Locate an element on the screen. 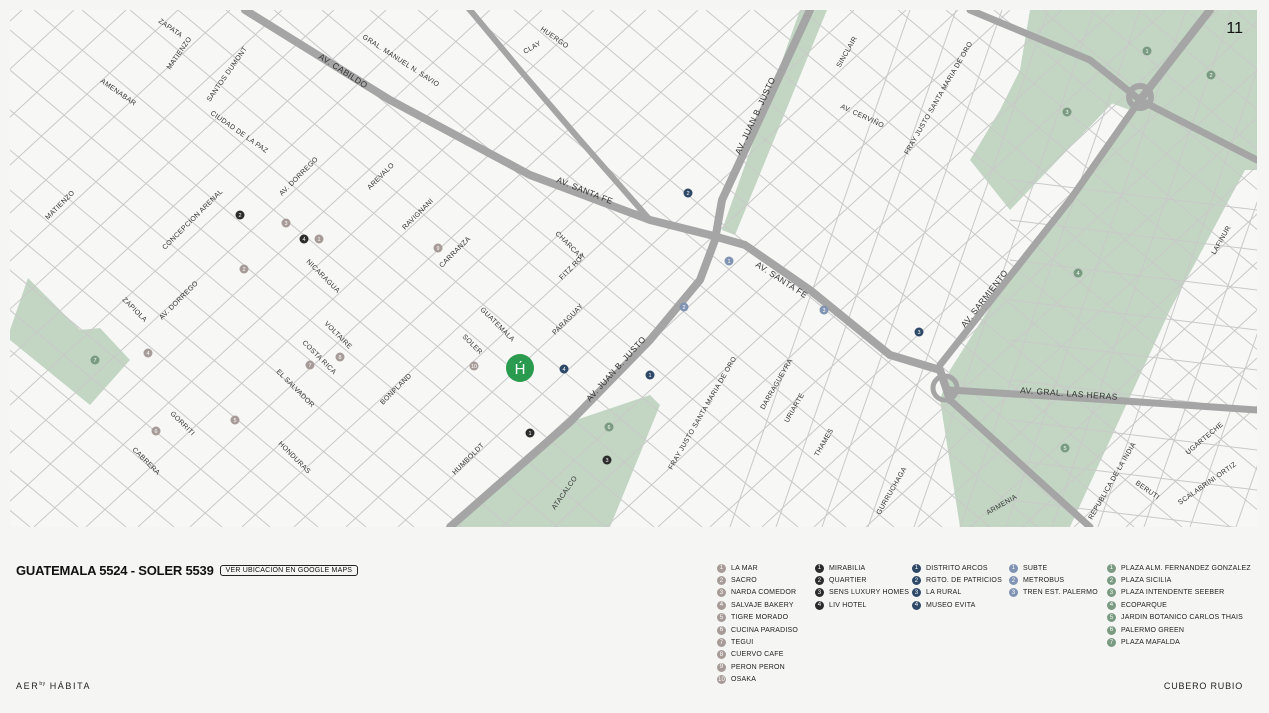 This screenshot has height=713, width=1269. legend-parks-item-7: 7 PLAZA MAFALDA is located at coordinates (1188, 642).